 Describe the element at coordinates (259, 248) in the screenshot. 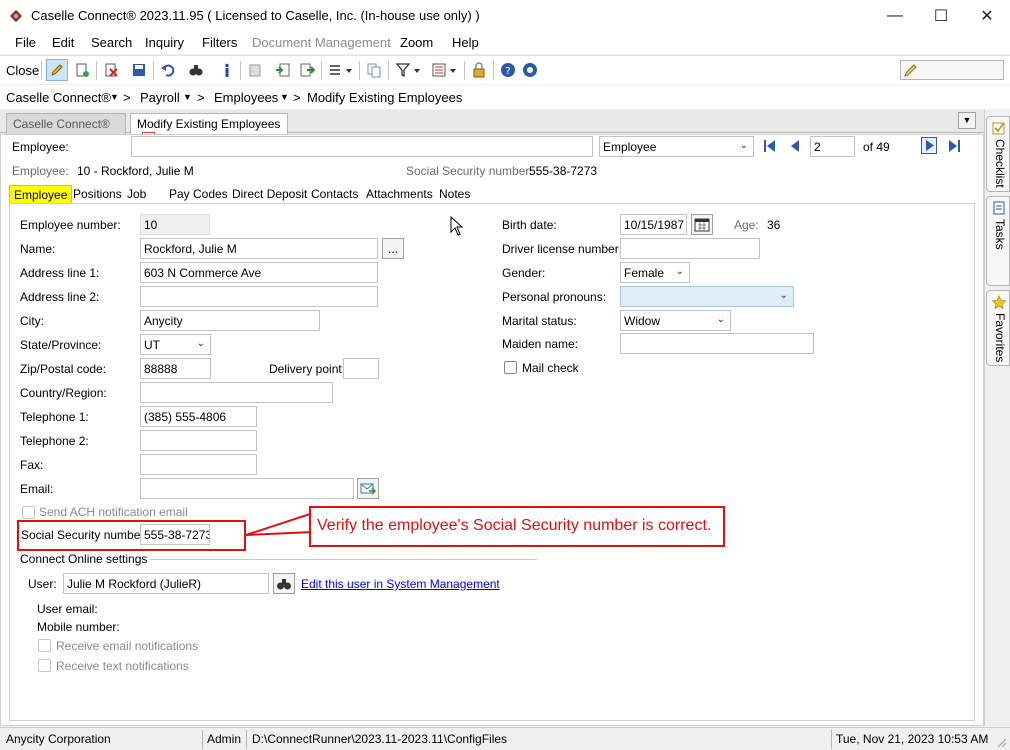

I see `name-field: Rockford, Julie M` at that location.